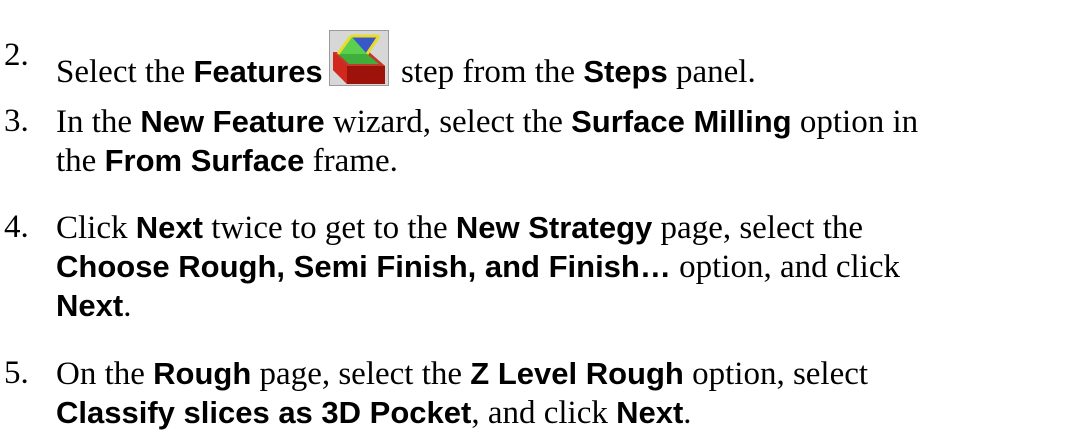  I want to click on step-number: 4., so click(16, 227).